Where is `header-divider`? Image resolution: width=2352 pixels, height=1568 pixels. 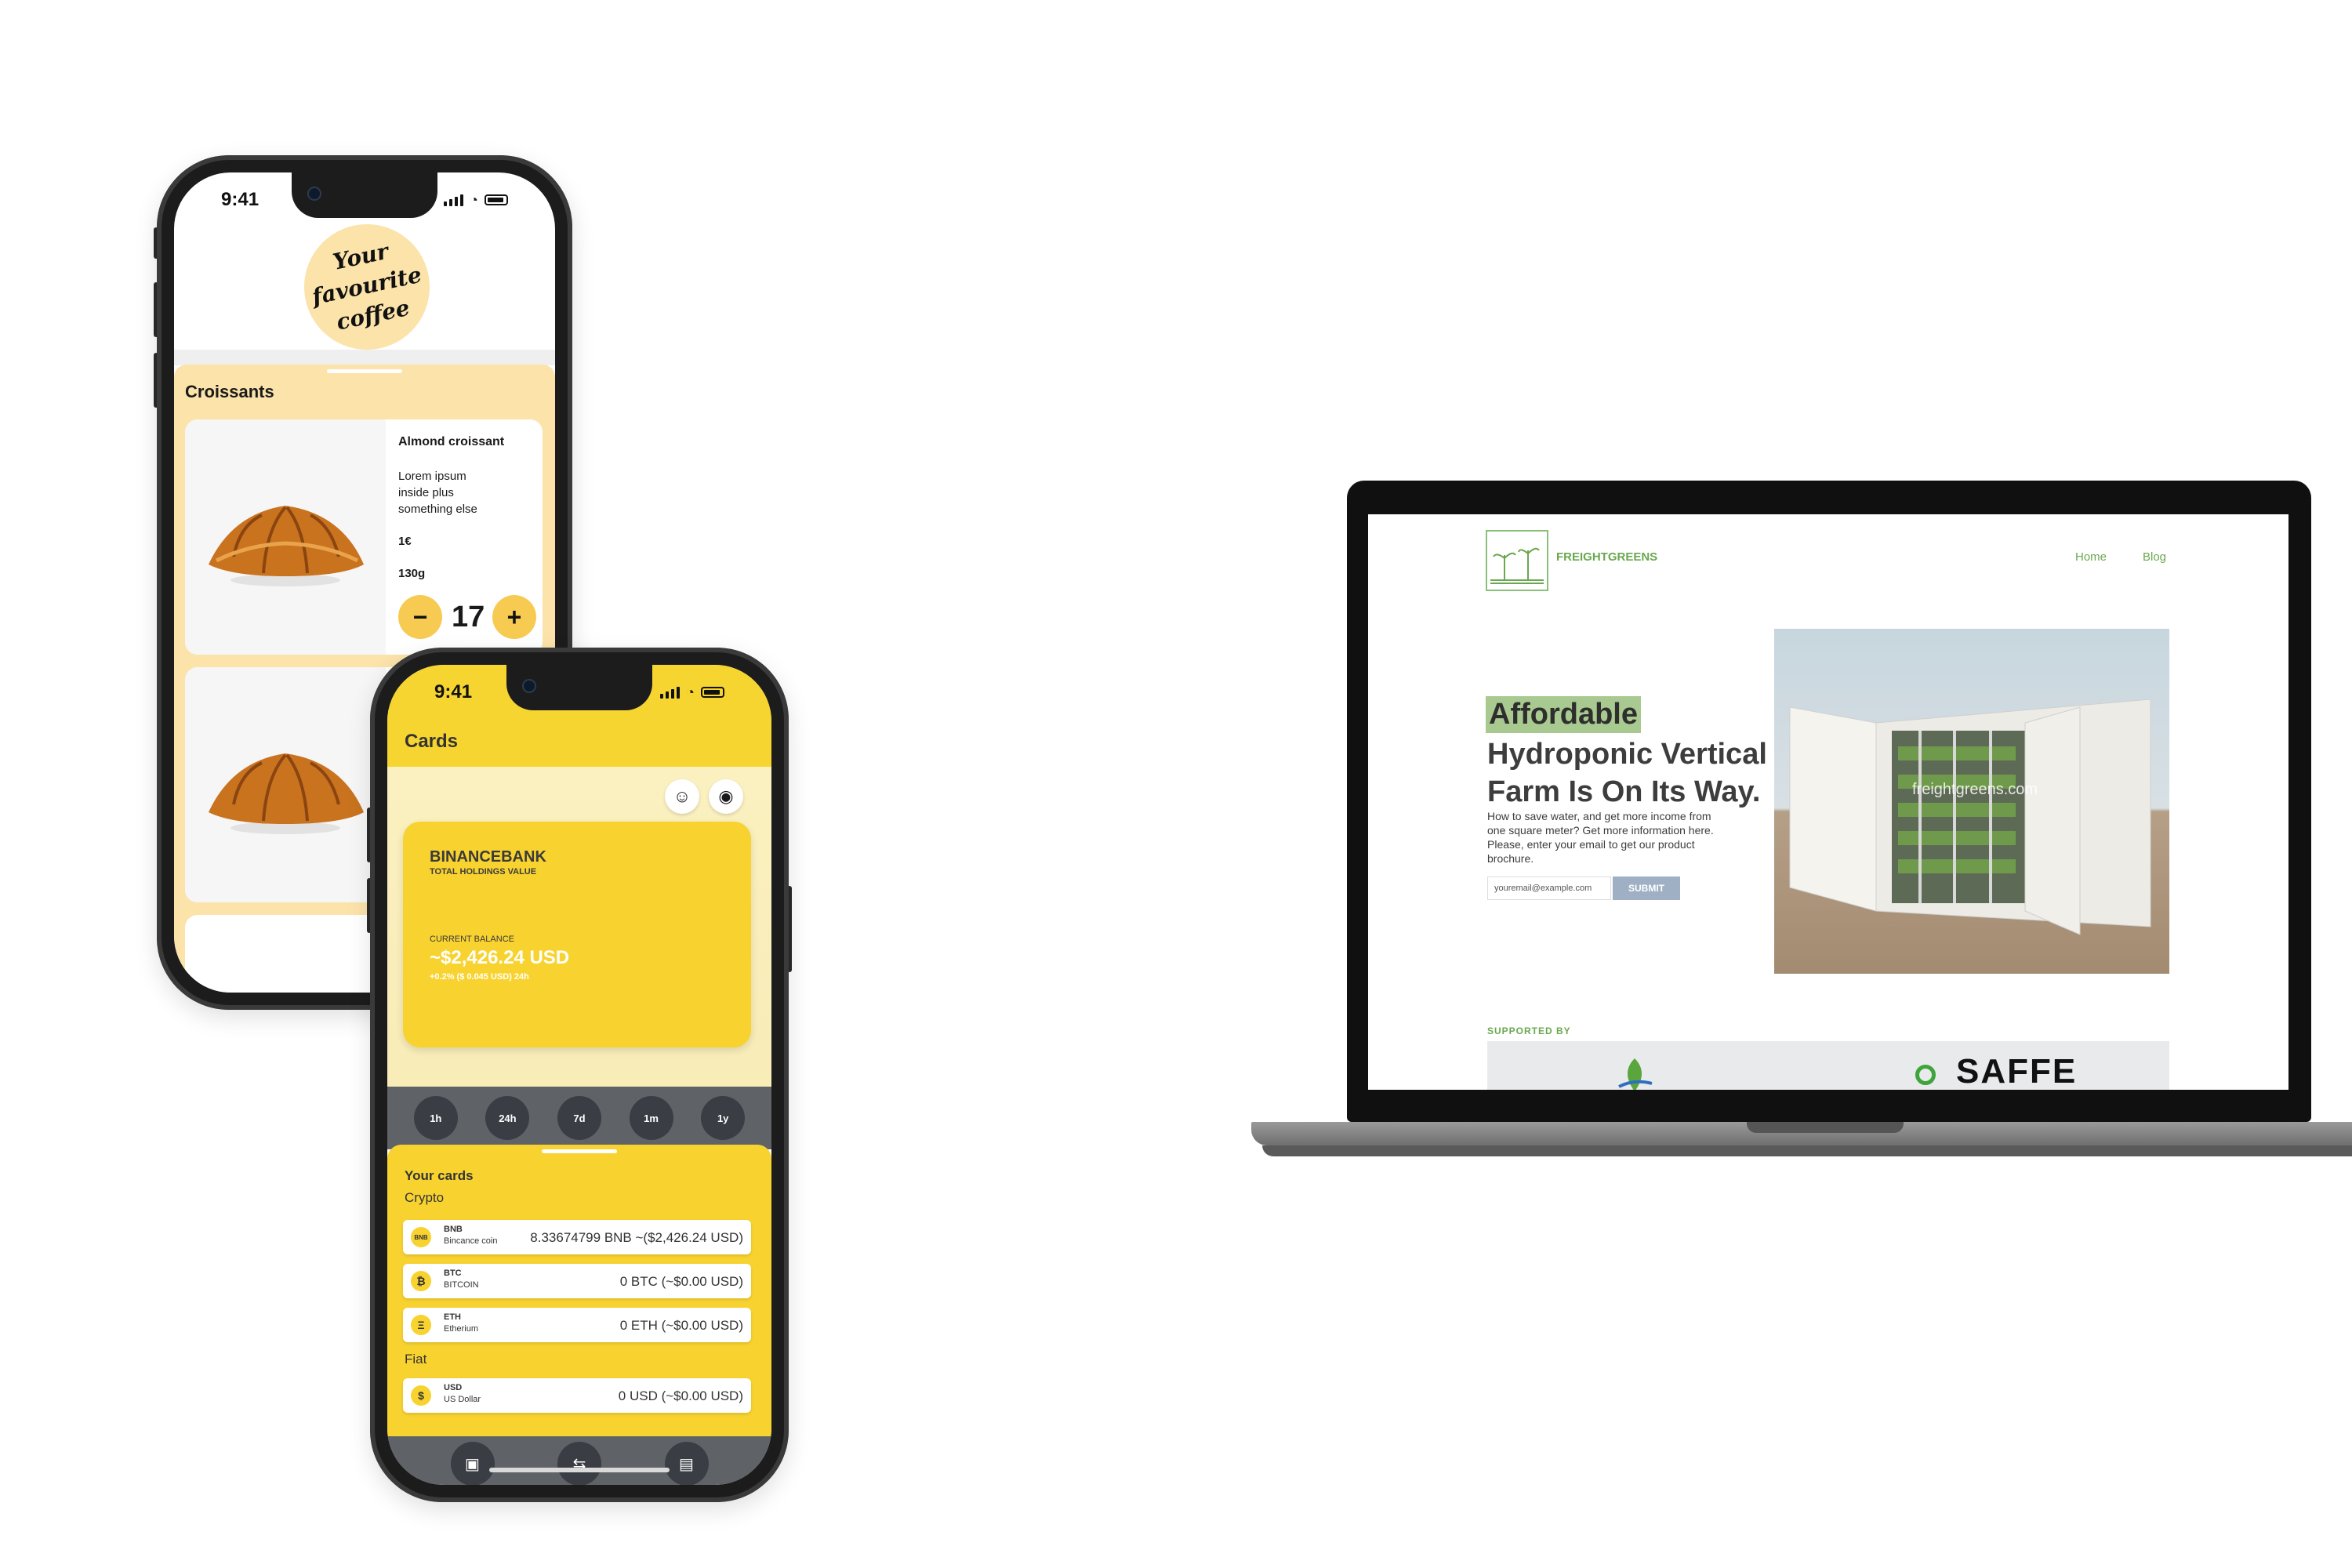 header-divider is located at coordinates (364, 357).